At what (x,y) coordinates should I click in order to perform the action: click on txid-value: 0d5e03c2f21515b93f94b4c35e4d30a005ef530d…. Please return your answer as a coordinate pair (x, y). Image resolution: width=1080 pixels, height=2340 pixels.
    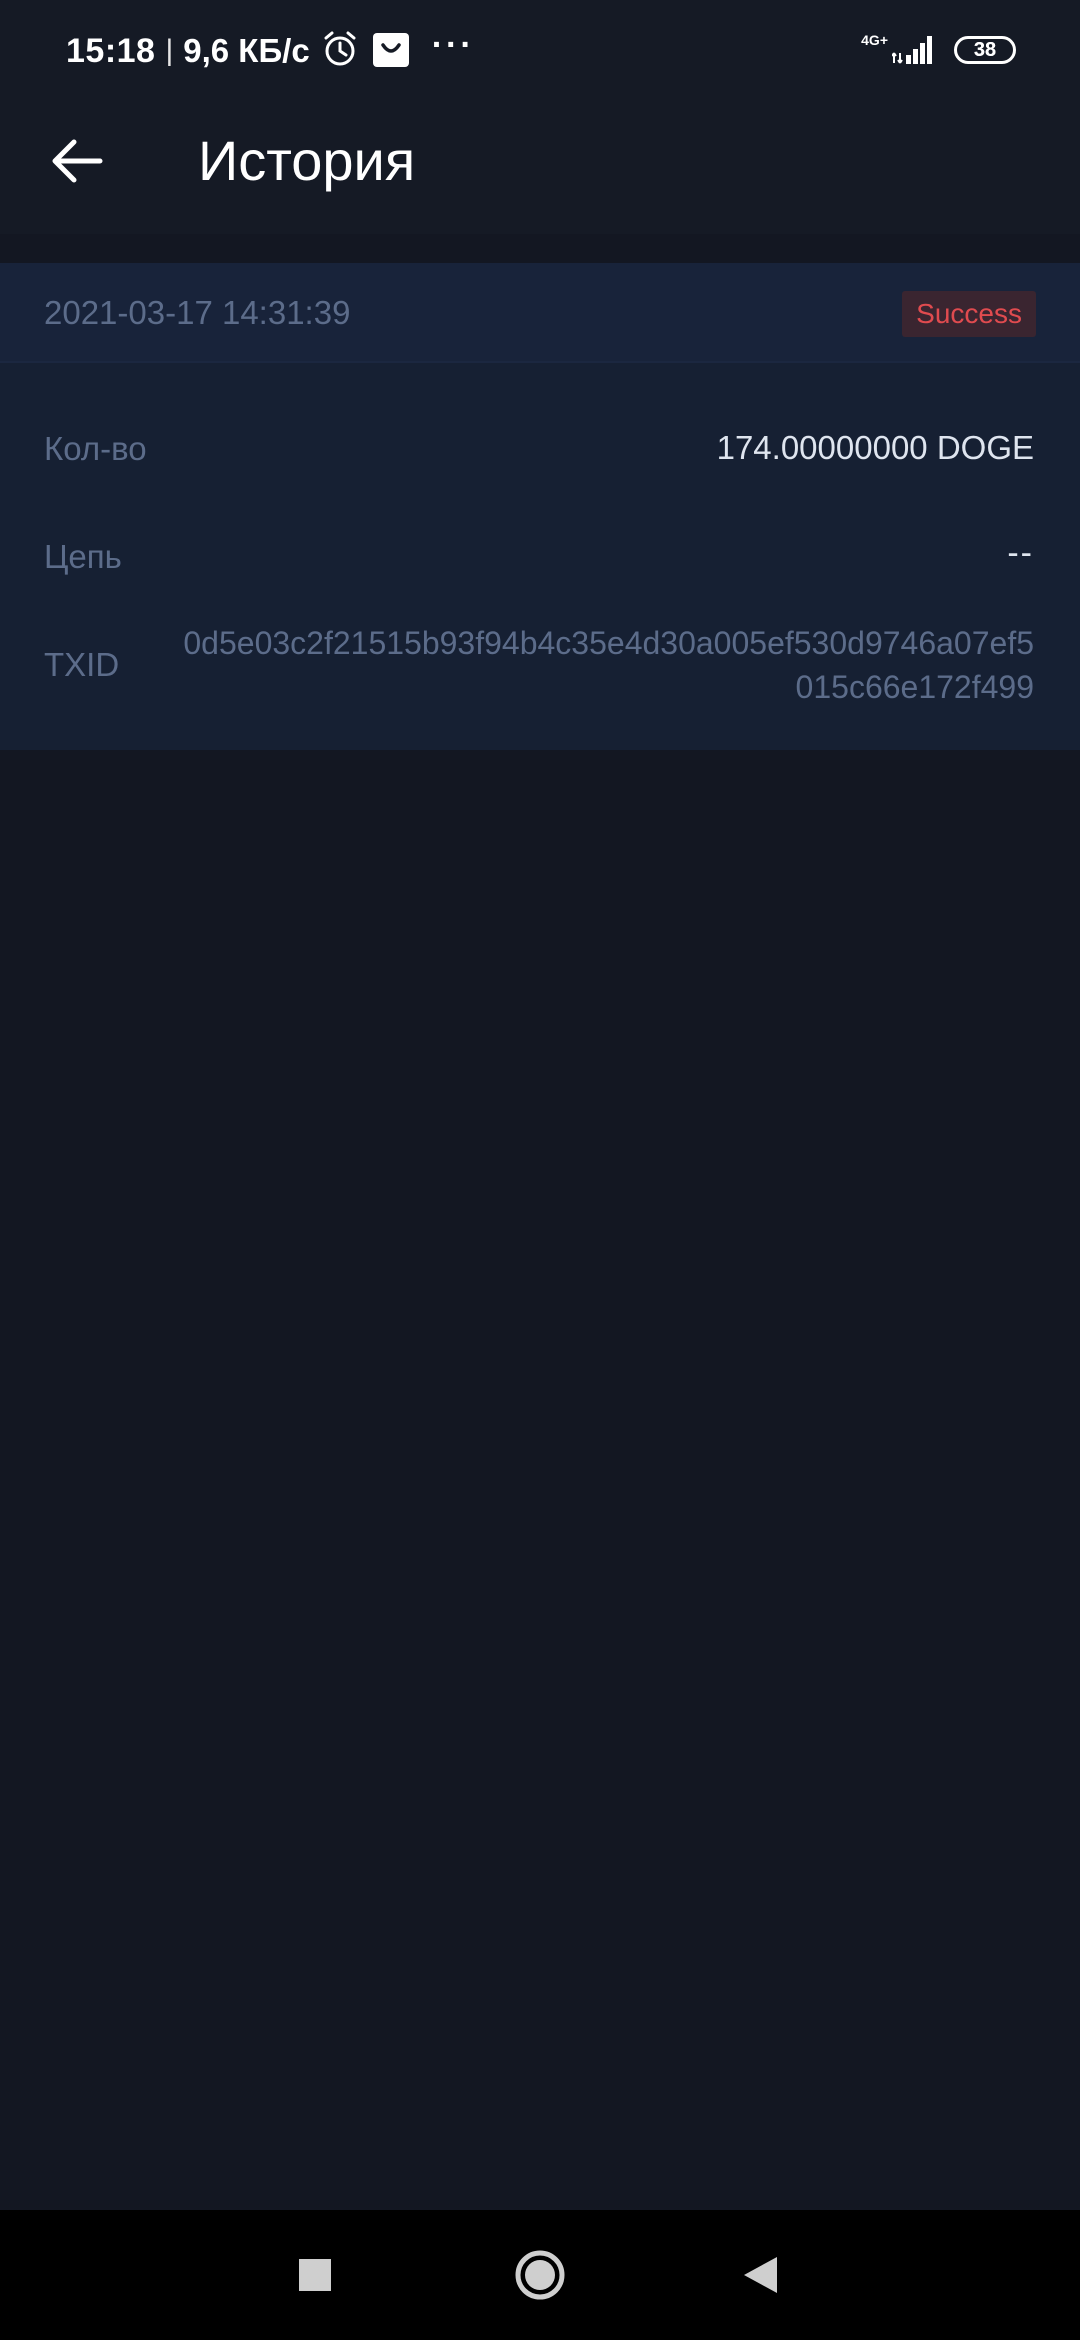
    Looking at the image, I should click on (604, 665).